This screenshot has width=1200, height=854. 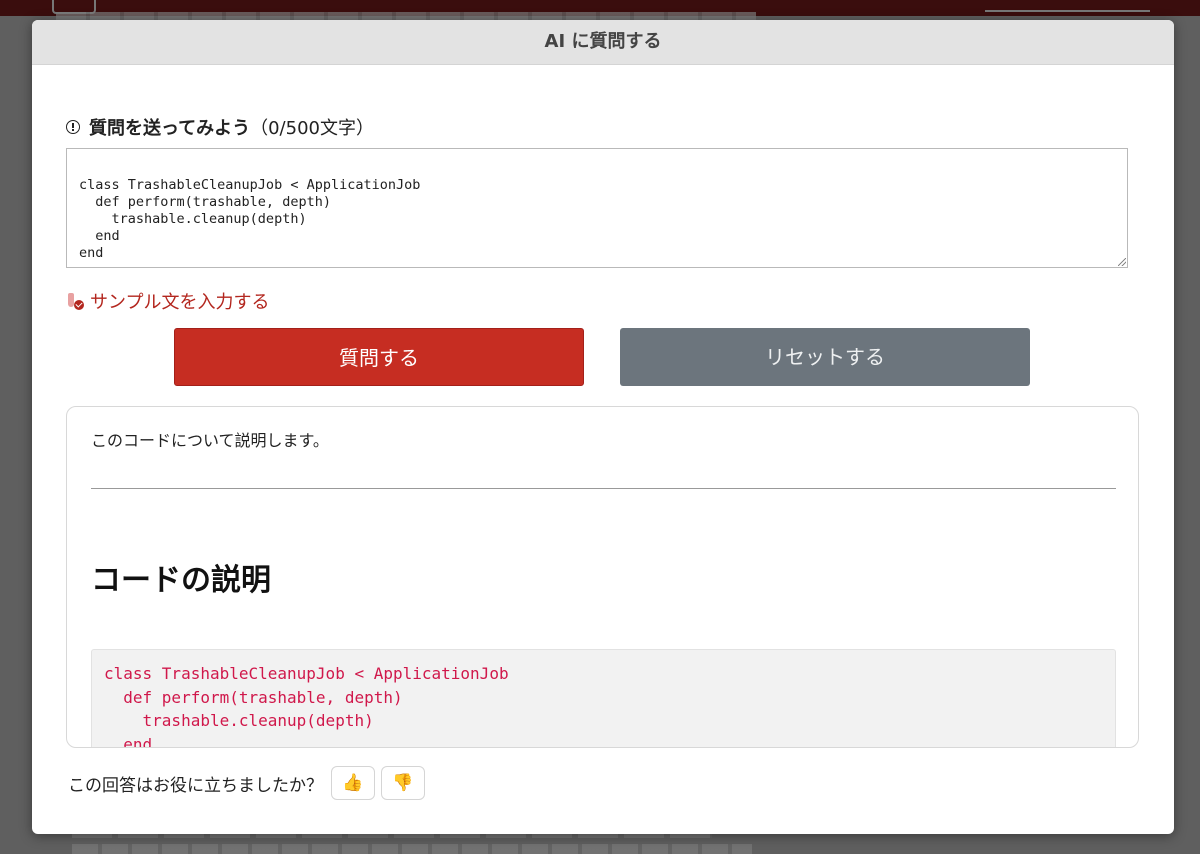 I want to click on modal-title: AI に質問する, so click(x=603, y=42).